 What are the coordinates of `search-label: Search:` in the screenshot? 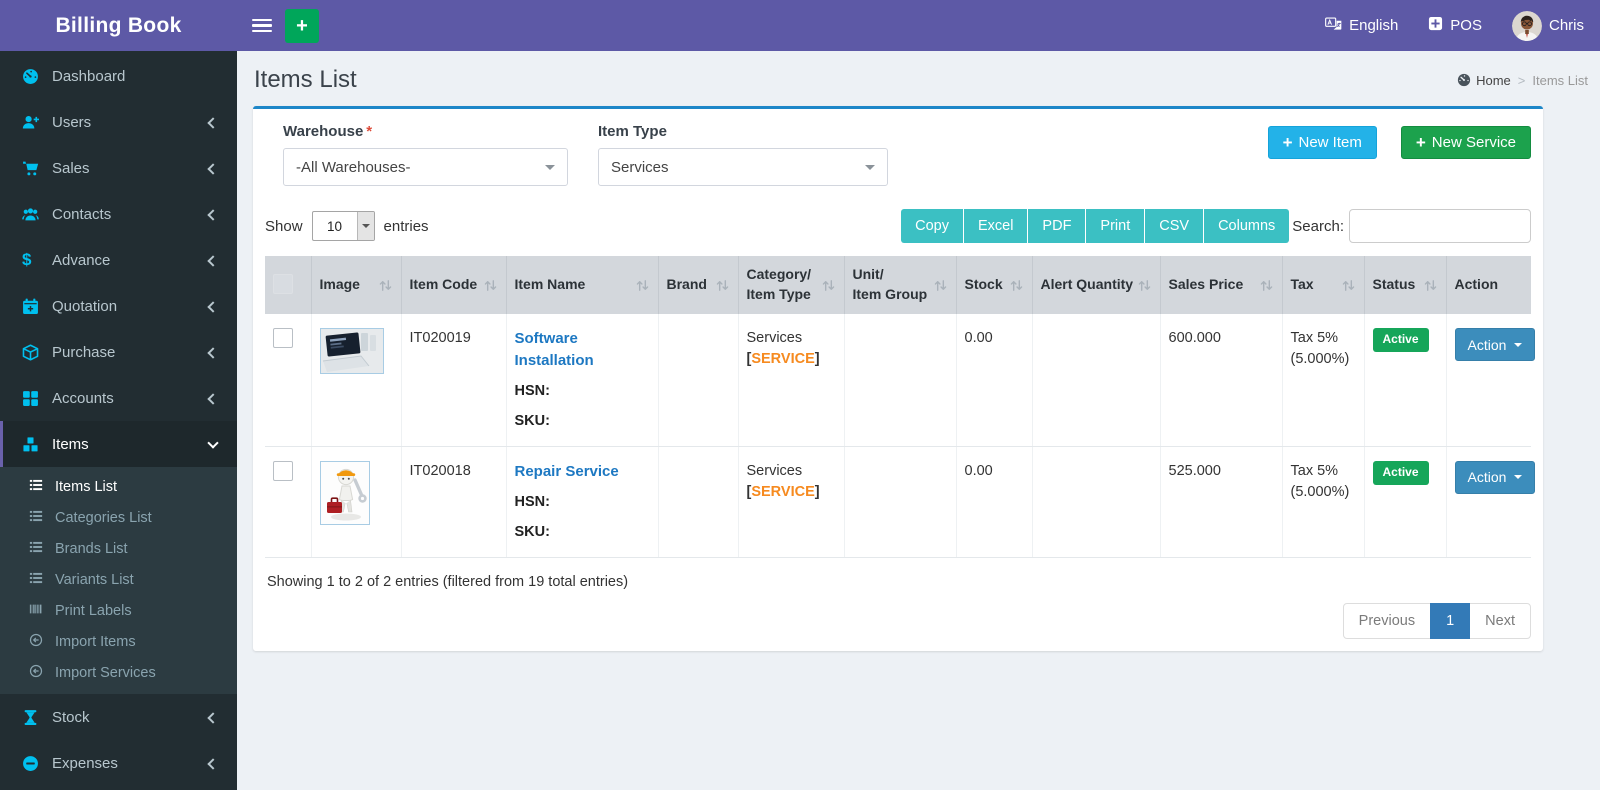 It's located at (1318, 226).